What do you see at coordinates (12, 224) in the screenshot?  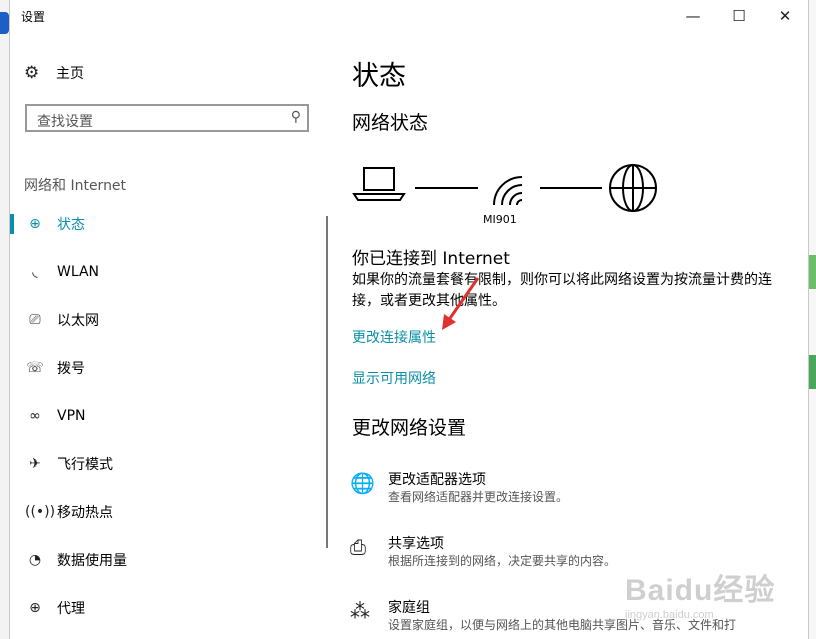 I see `active-indicator` at bounding box center [12, 224].